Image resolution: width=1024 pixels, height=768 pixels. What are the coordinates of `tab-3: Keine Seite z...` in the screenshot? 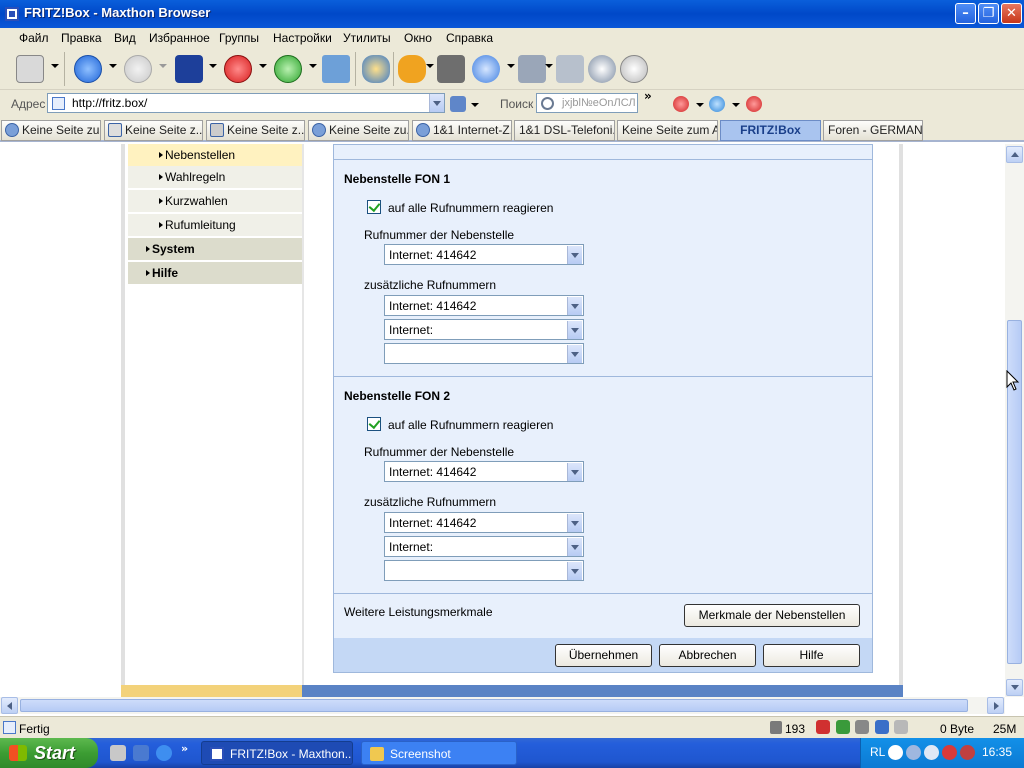 It's located at (255, 130).